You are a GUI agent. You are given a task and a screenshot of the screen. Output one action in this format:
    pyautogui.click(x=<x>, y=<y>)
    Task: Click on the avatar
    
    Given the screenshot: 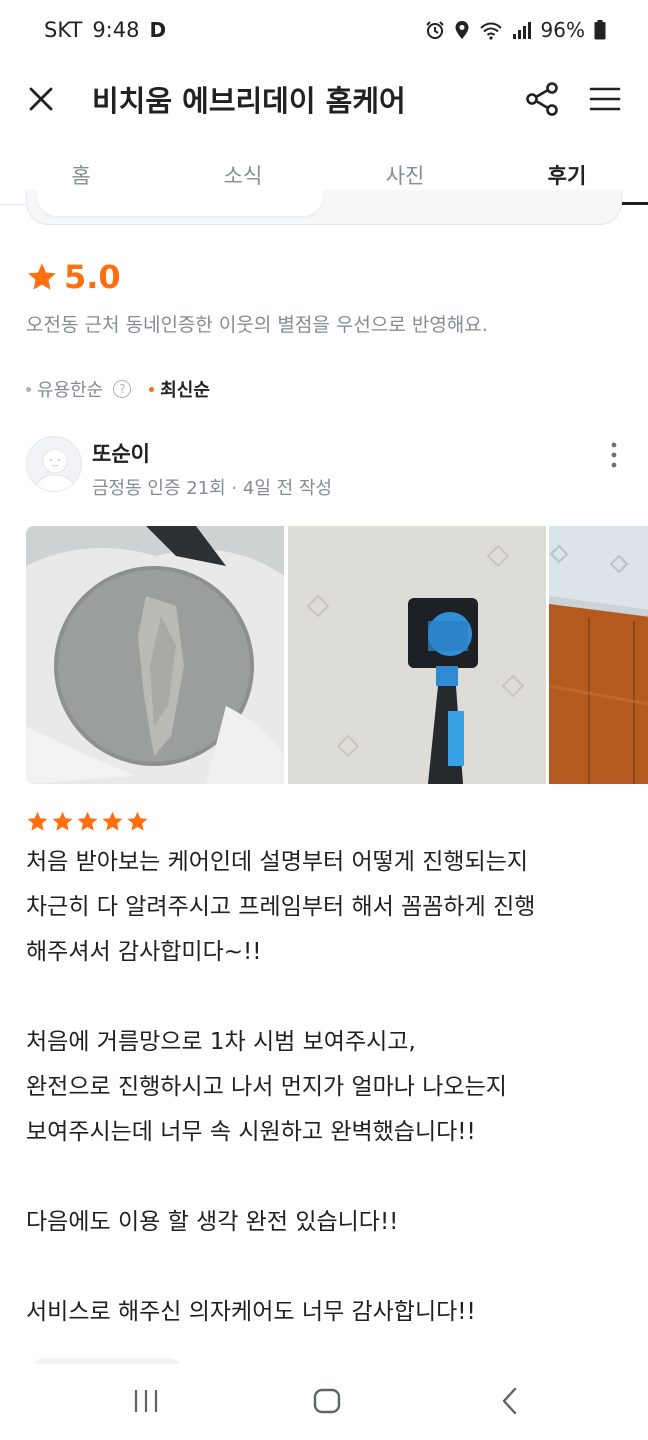 What is the action you would take?
    pyautogui.click(x=54, y=464)
    